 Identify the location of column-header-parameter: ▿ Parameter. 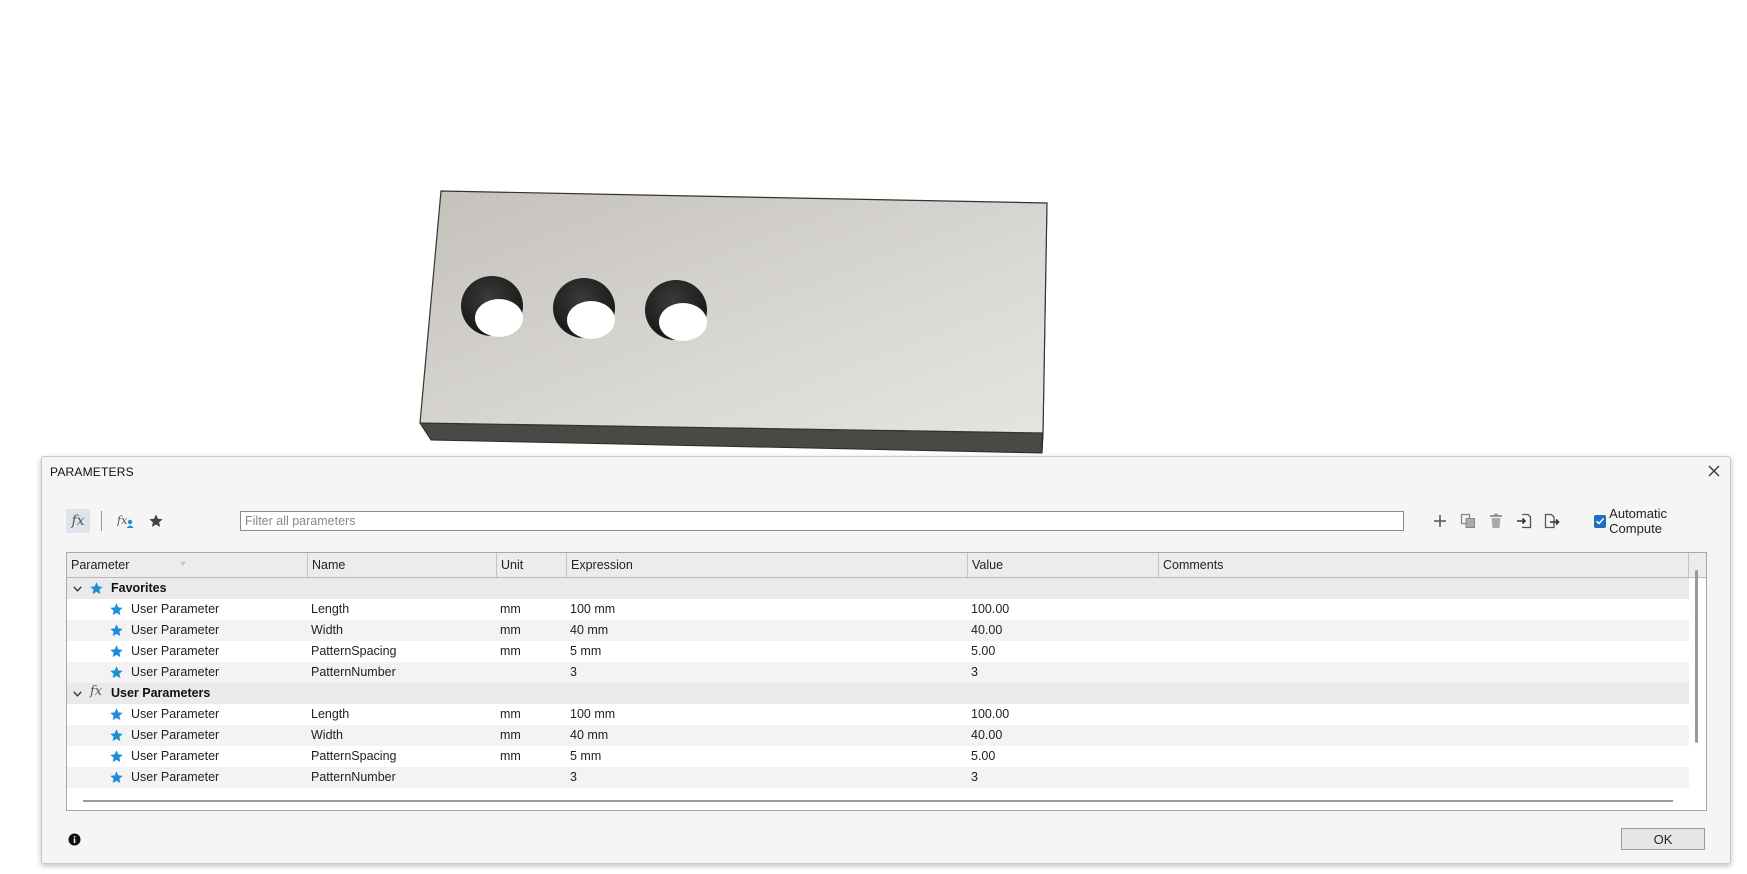
(187, 565).